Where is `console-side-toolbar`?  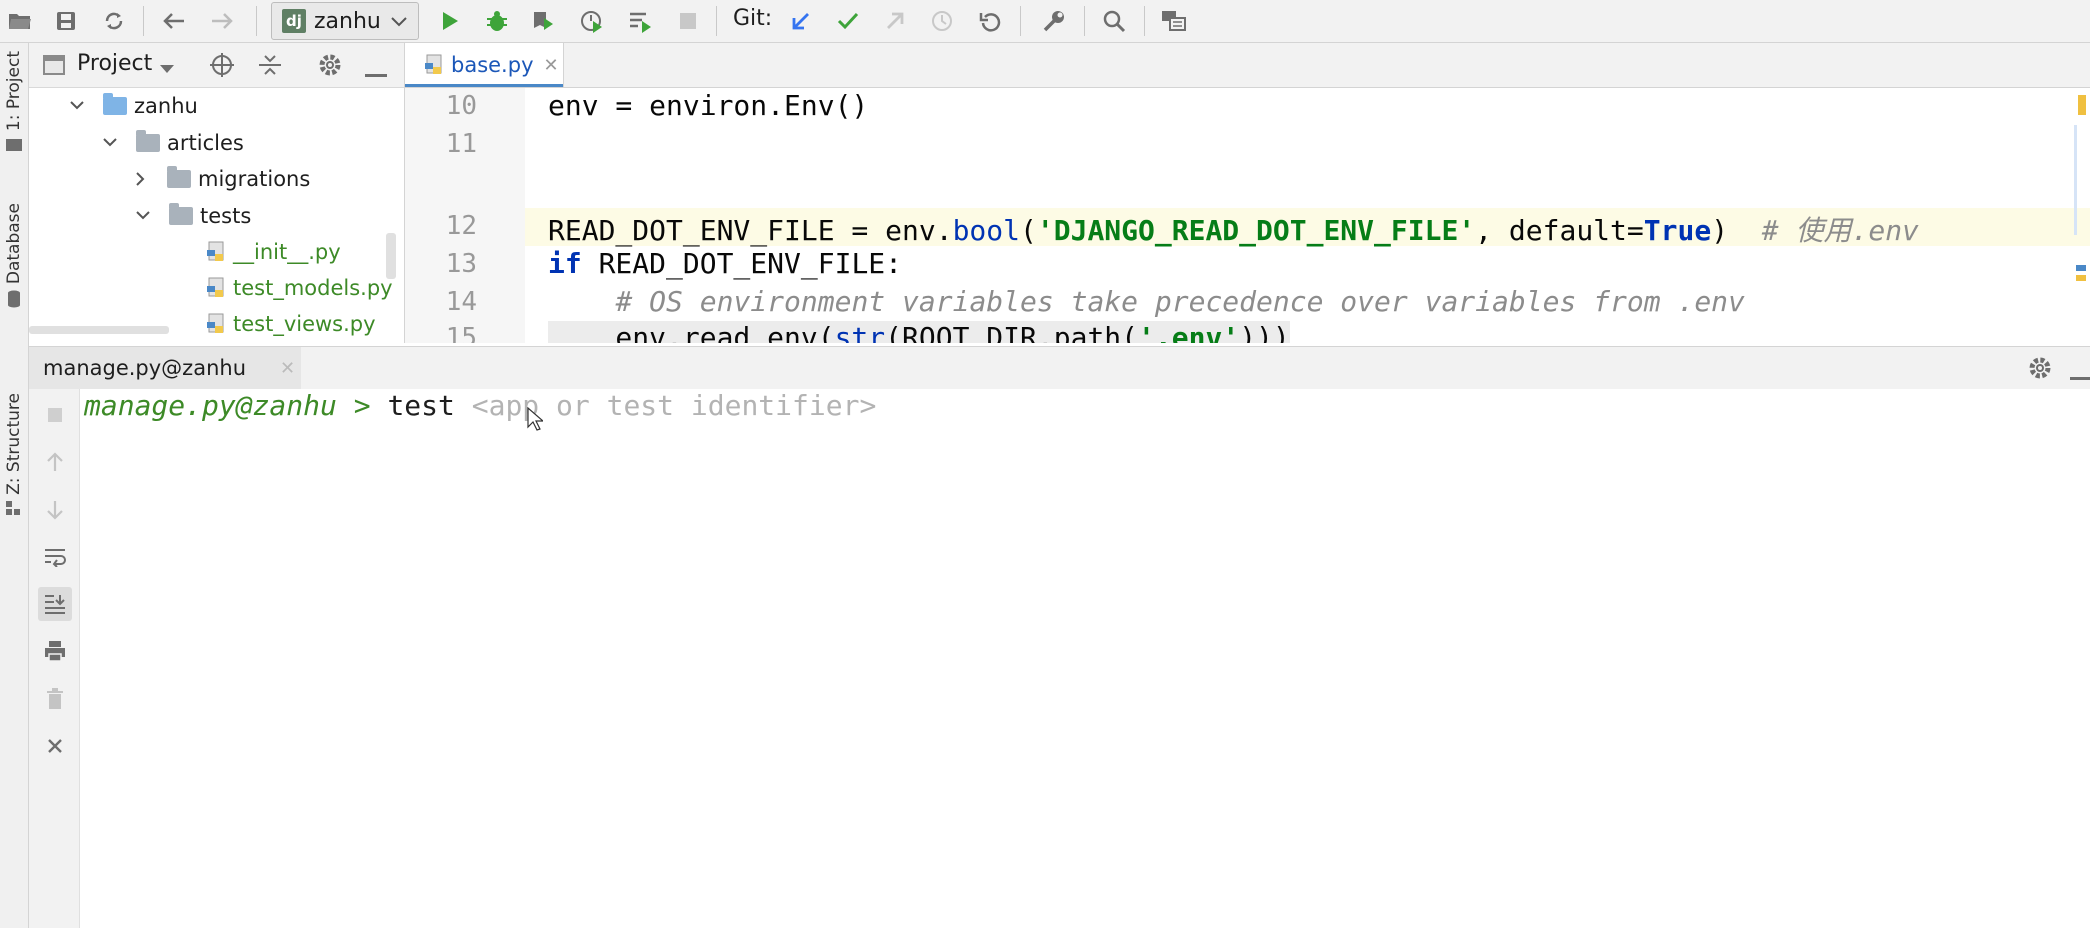 console-side-toolbar is located at coordinates (54, 658).